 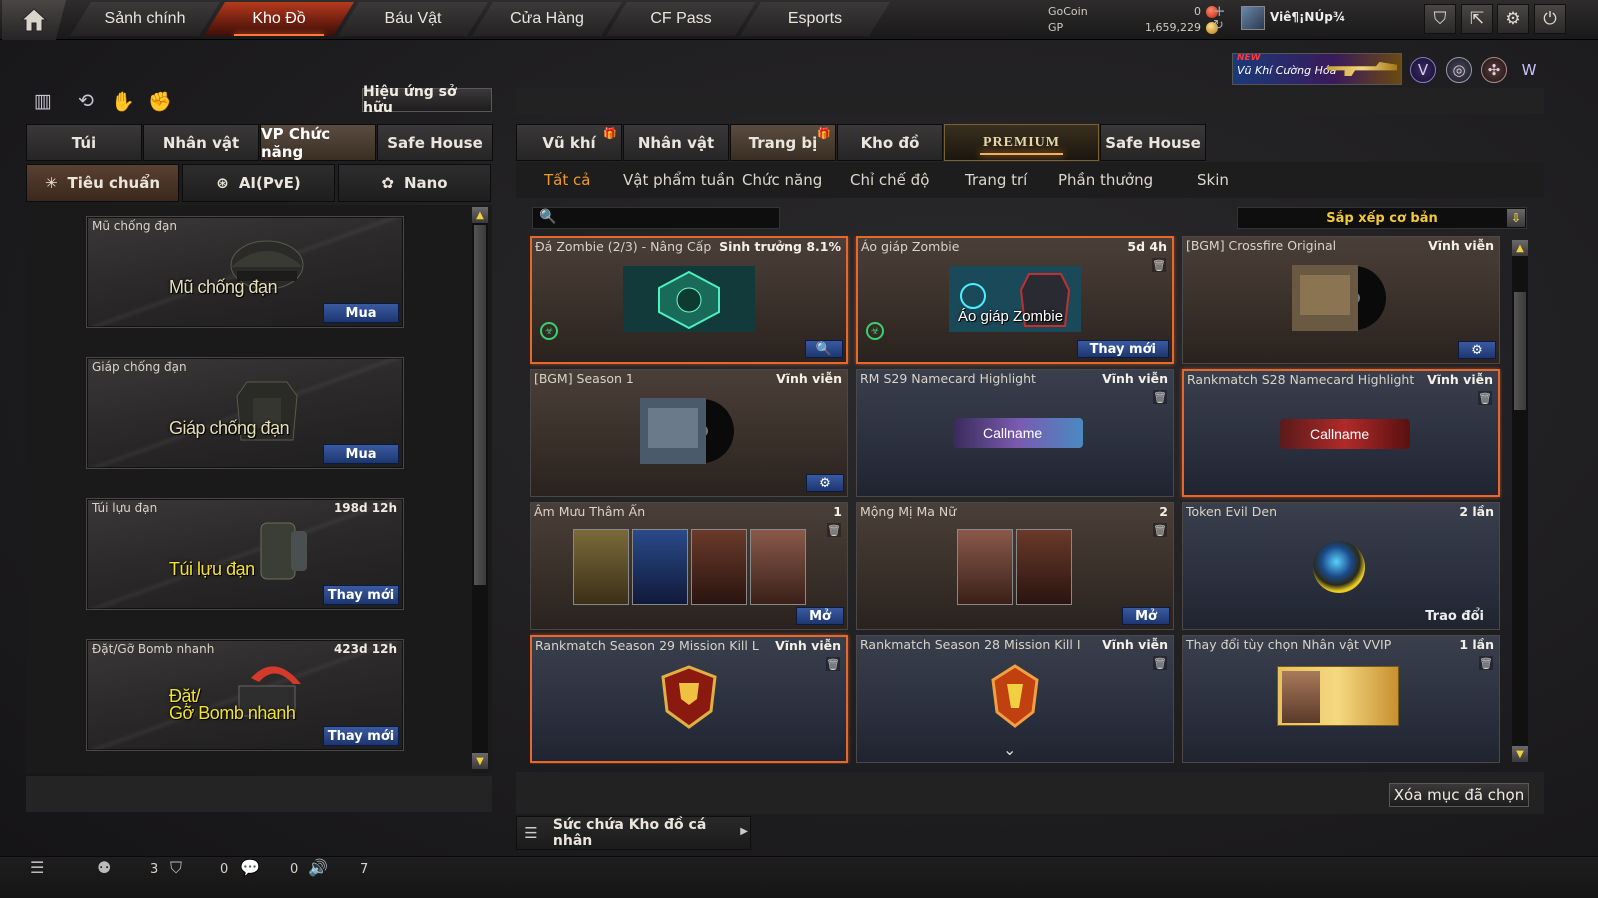 I want to click on tab-character: Nhân vật, so click(x=201, y=142).